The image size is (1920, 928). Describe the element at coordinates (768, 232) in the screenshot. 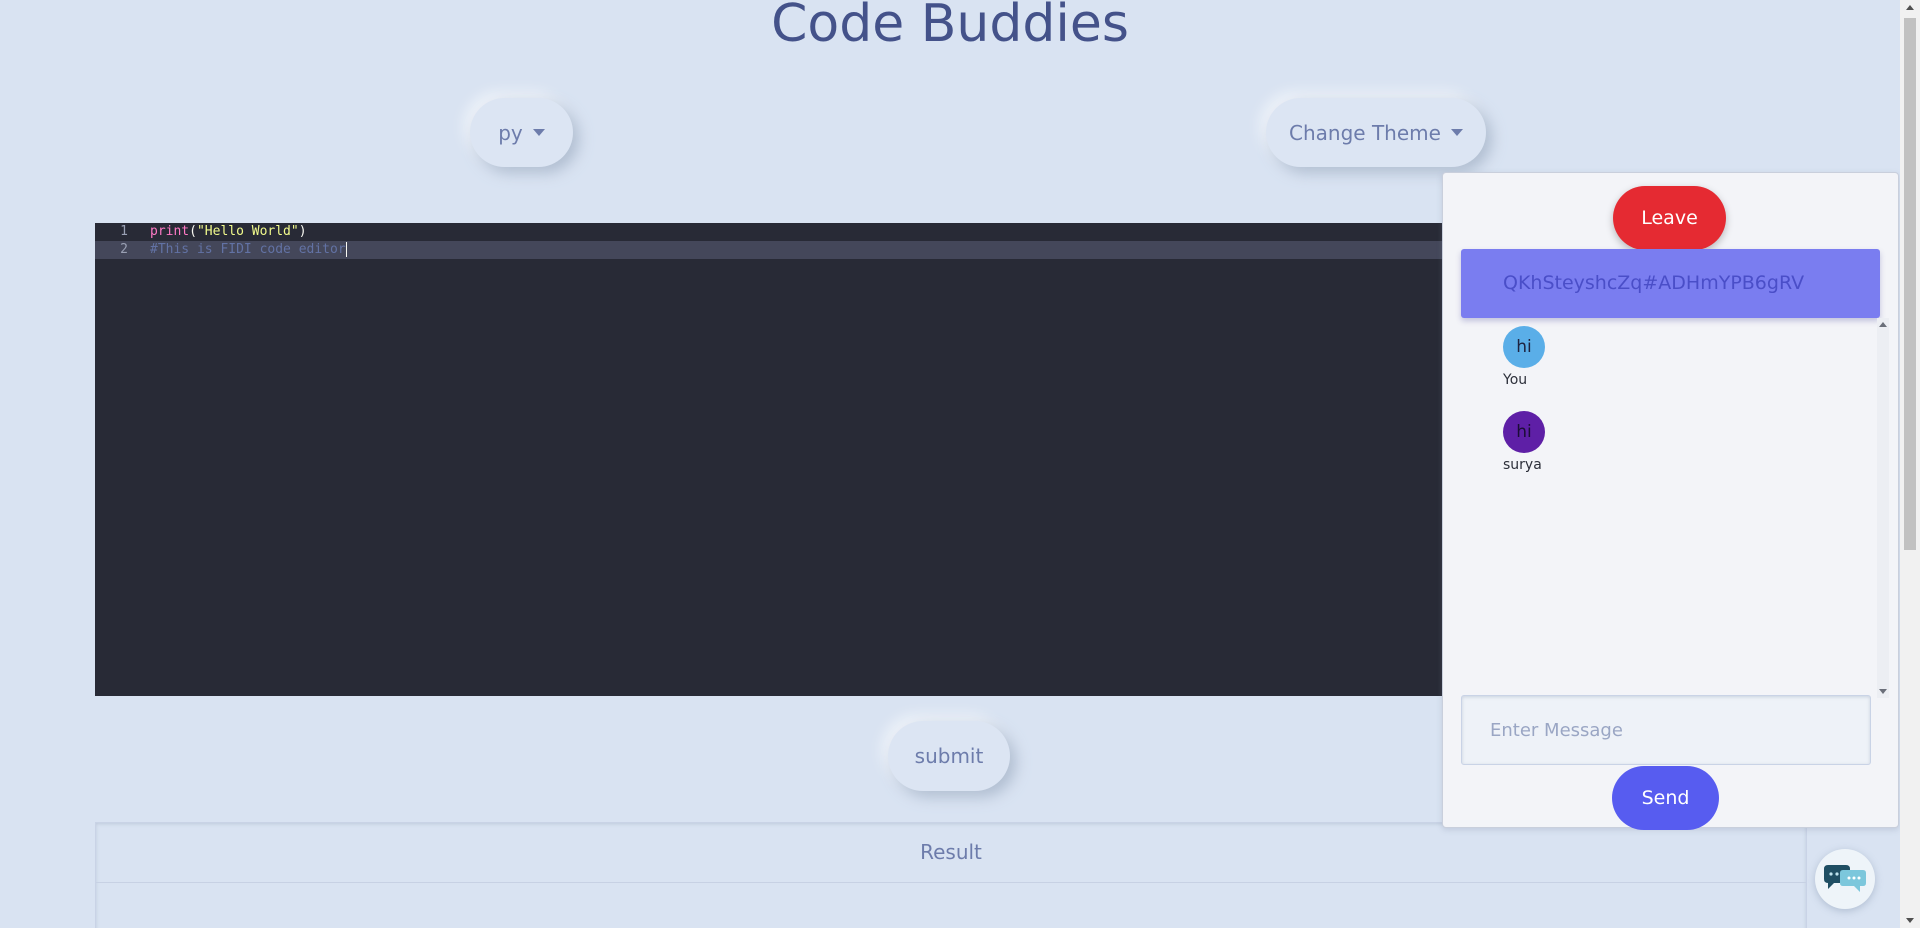

I see `editor-line: 1 print("Hello World")` at that location.